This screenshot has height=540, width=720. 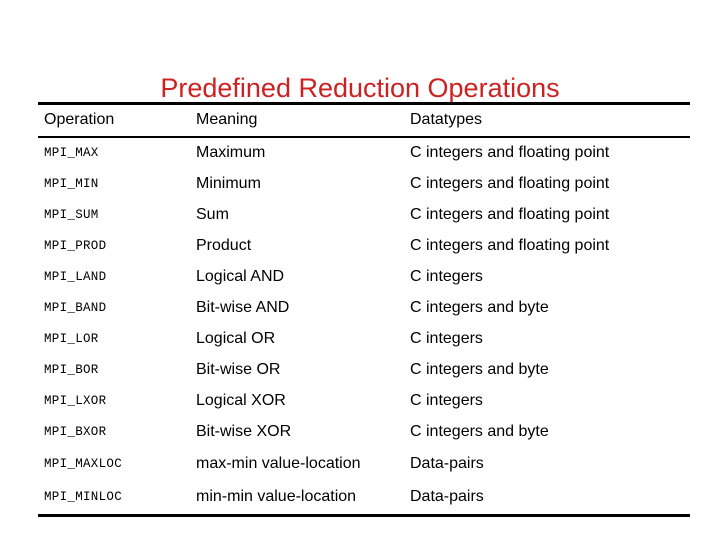 What do you see at coordinates (360, 88) in the screenshot?
I see `page-title: Predefined Reduction Operations` at bounding box center [360, 88].